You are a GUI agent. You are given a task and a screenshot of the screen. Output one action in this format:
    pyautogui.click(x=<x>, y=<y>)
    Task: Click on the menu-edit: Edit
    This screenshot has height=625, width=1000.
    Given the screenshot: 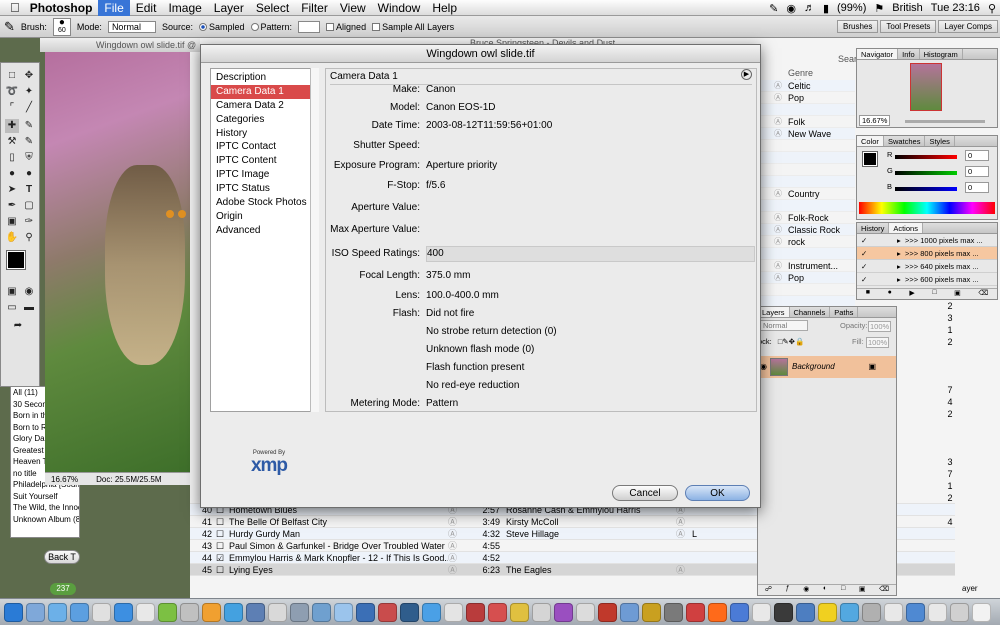 What is the action you would take?
    pyautogui.click(x=146, y=8)
    